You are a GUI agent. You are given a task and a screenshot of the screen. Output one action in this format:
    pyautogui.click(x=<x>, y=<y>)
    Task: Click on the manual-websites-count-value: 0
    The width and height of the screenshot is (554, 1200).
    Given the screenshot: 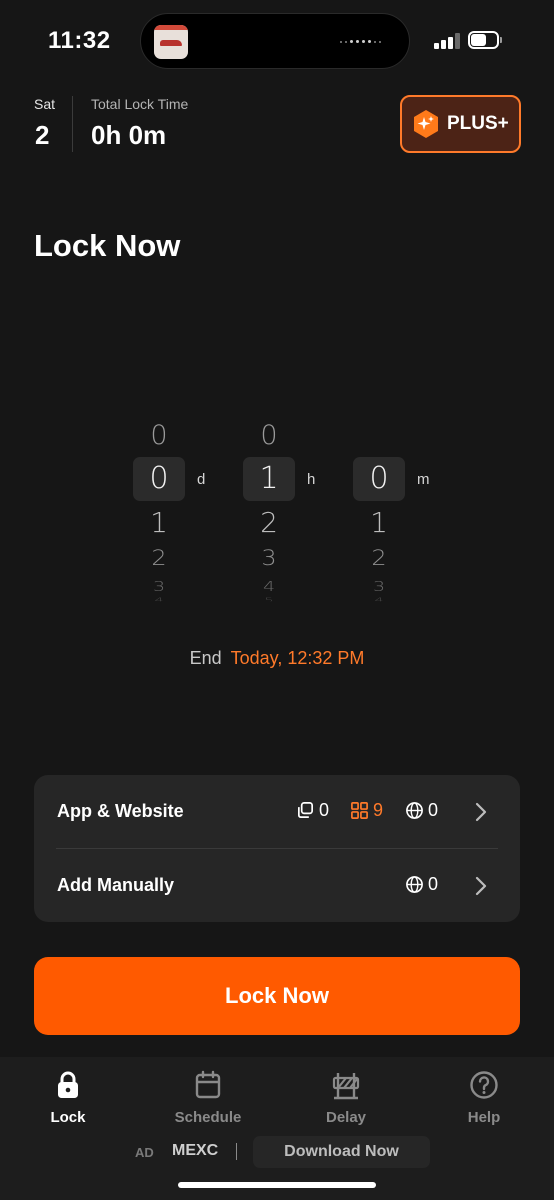 What is the action you would take?
    pyautogui.click(x=433, y=884)
    